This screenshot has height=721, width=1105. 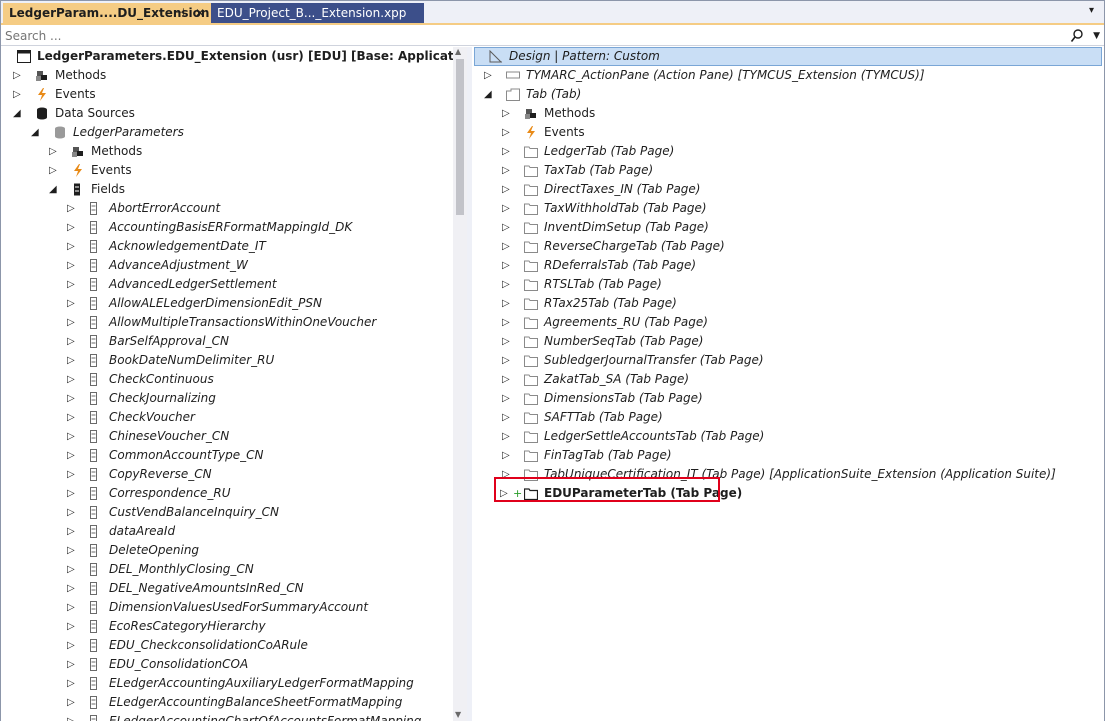 What do you see at coordinates (227, 626) in the screenshot?
I see `tree-node-field: ▷ EcoResCategoryHierarchy` at bounding box center [227, 626].